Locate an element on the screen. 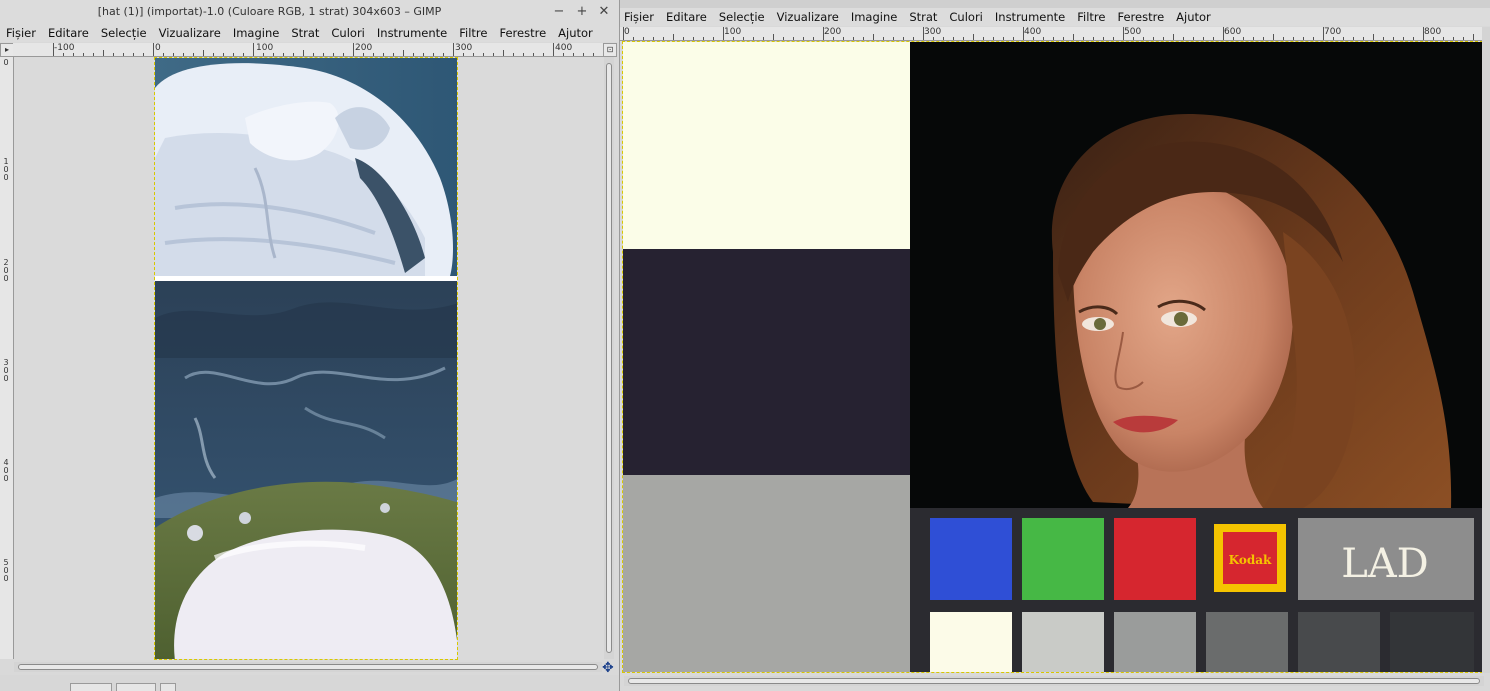  menu-arrow-icon: ▸ is located at coordinates (7, 50).